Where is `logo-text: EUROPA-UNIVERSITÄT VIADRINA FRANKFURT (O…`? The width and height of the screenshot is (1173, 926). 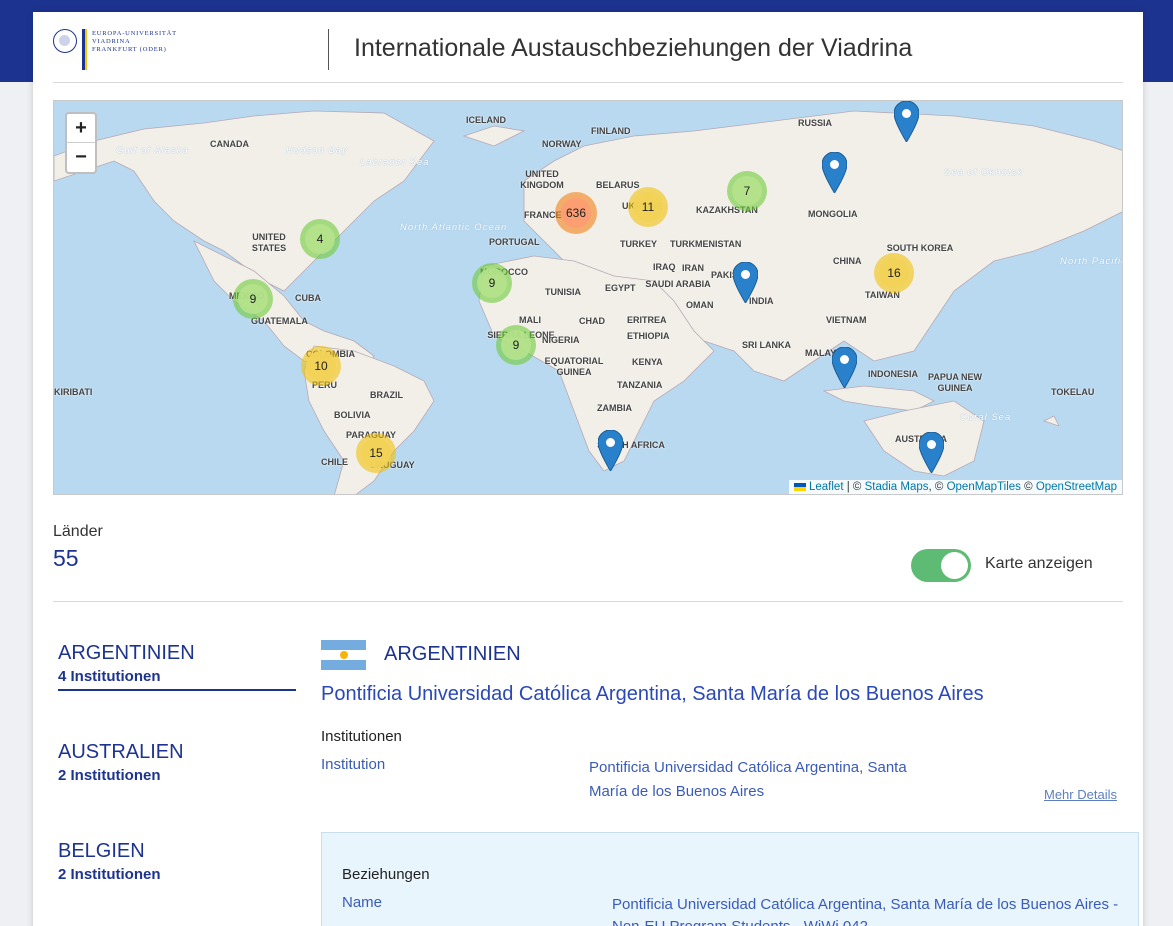
logo-text: EUROPA-UNIVERSITÄT VIADRINA FRANKFURT (O… is located at coordinates (134, 41).